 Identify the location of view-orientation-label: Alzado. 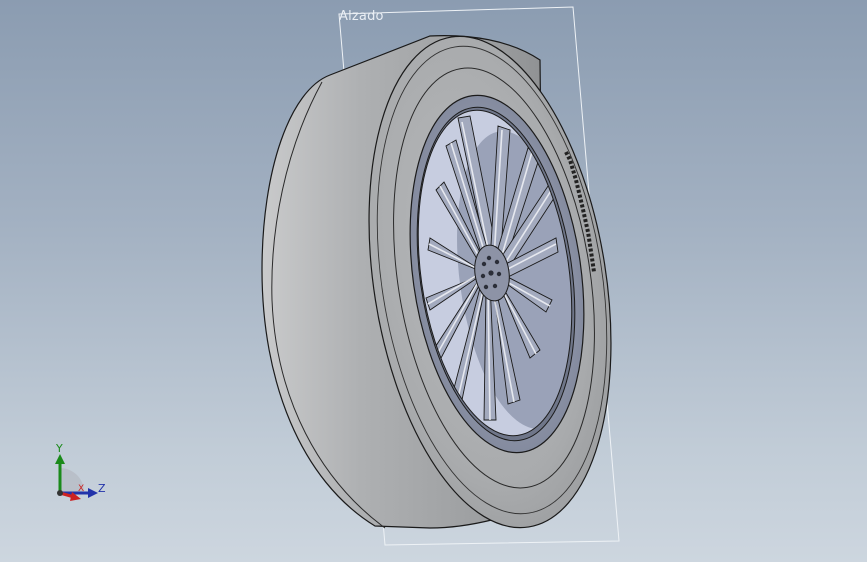
(361, 16).